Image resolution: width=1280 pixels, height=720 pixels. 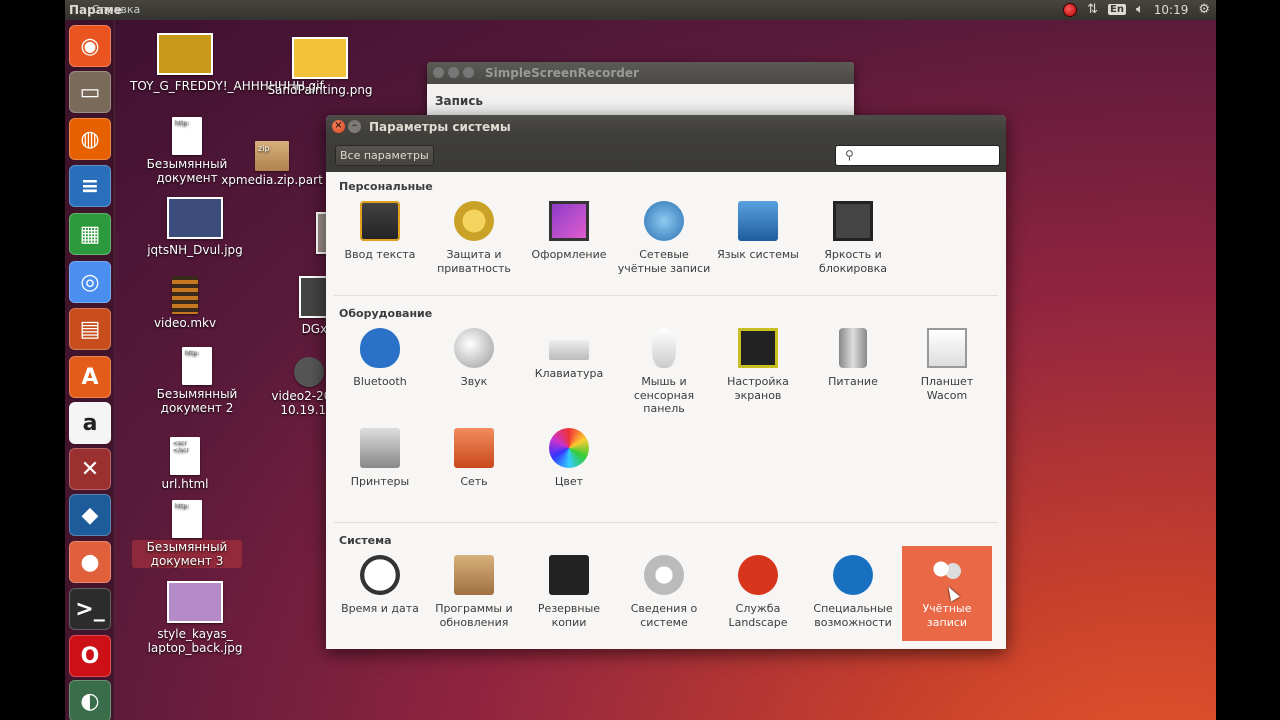 I want to click on screen-recorder-launcher-icon: ◐, so click(x=90, y=700).